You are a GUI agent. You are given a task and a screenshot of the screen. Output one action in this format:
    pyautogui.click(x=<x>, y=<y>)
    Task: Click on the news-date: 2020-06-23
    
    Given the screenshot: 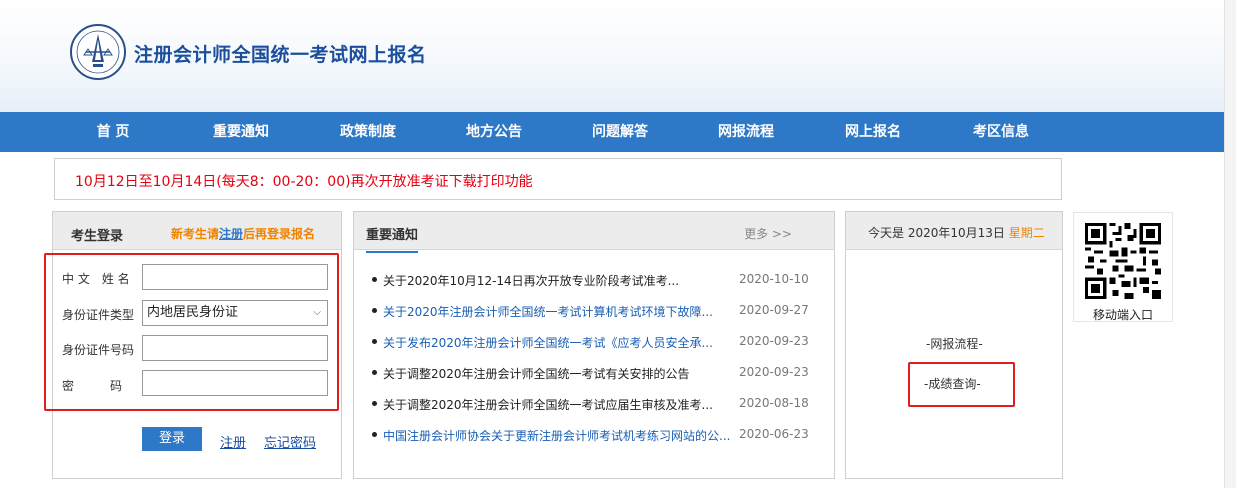 What is the action you would take?
    pyautogui.click(x=774, y=434)
    